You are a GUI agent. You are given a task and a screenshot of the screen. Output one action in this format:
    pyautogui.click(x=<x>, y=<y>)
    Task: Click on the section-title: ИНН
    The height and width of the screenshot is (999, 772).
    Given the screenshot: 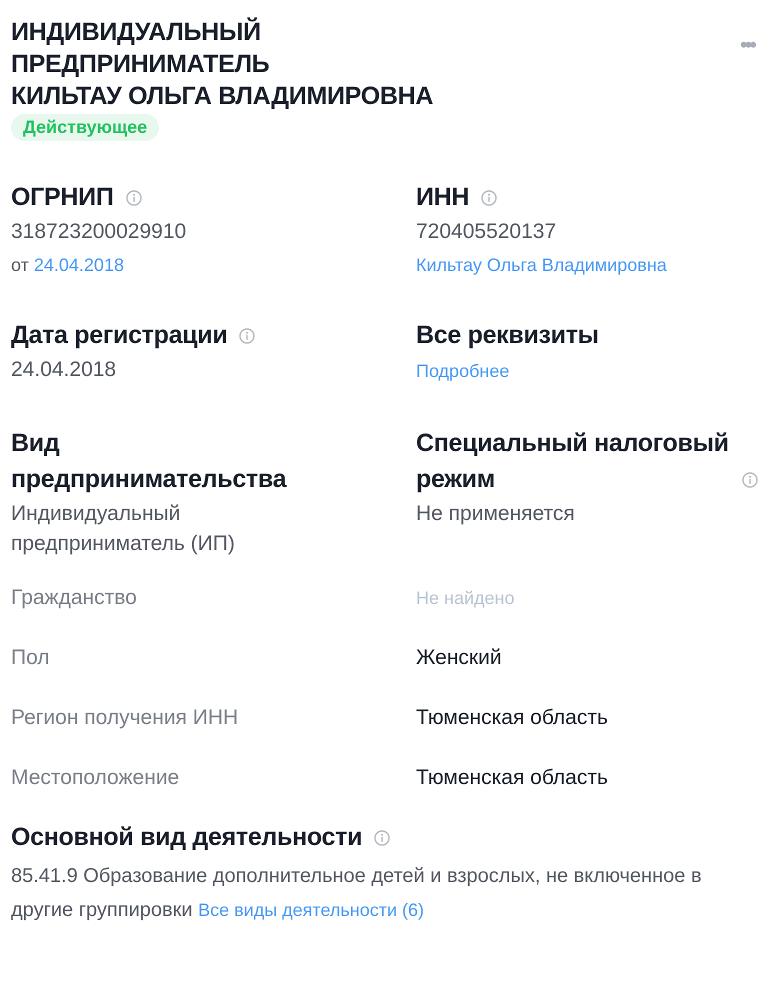 What is the action you would take?
    pyautogui.click(x=443, y=197)
    